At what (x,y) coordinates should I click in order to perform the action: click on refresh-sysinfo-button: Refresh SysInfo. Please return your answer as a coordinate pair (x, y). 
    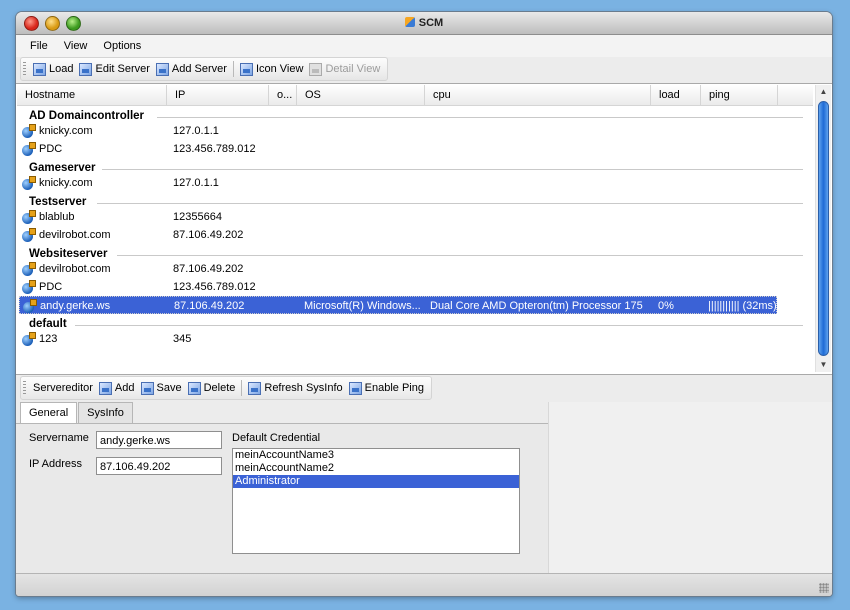
    Looking at the image, I should click on (295, 388).